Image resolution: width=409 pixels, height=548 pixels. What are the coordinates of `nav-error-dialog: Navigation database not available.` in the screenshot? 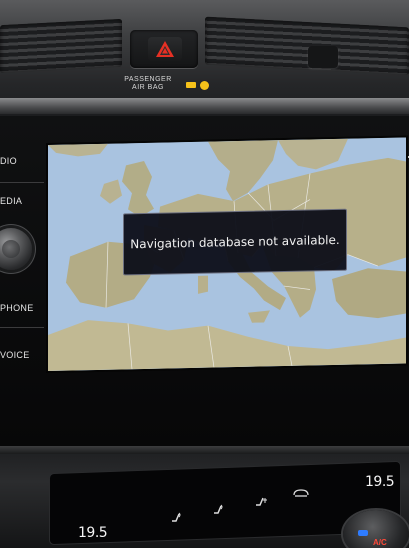 It's located at (235, 242).